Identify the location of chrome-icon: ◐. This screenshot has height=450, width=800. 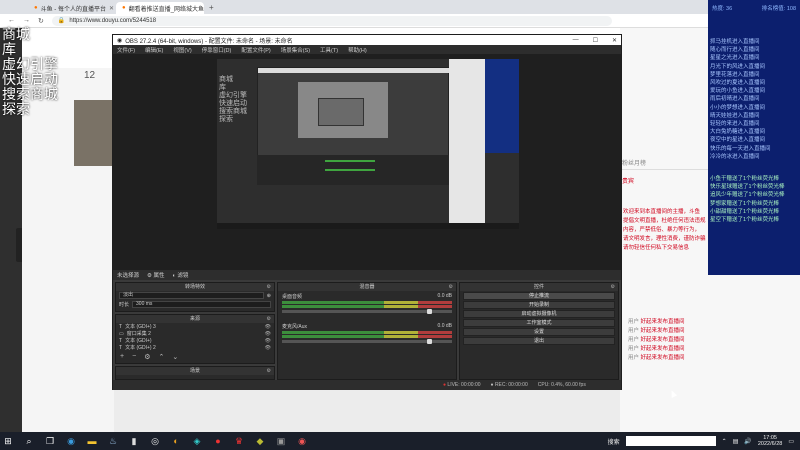
(176, 441).